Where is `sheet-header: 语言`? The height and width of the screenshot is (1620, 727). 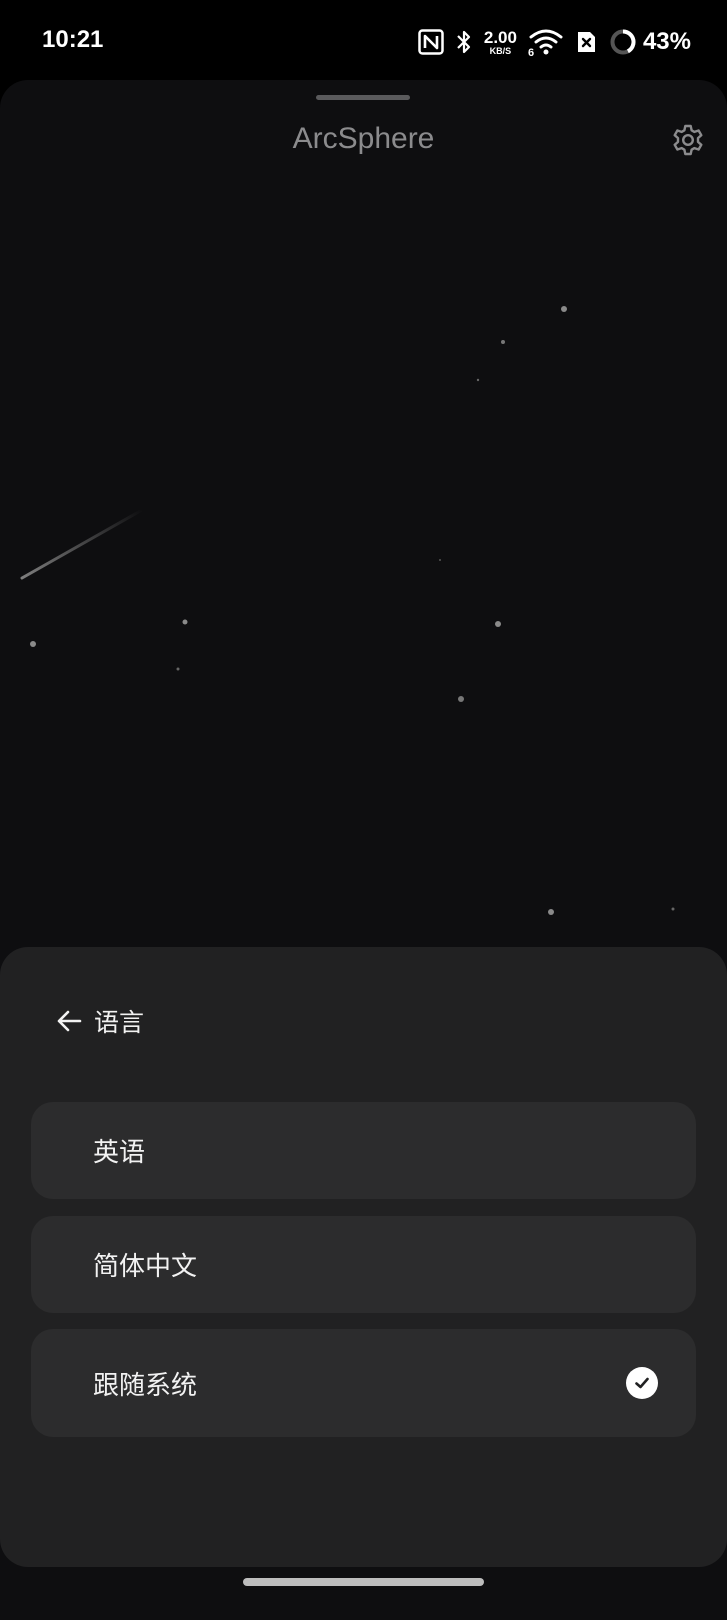
sheet-header: 语言 is located at coordinates (98, 1021).